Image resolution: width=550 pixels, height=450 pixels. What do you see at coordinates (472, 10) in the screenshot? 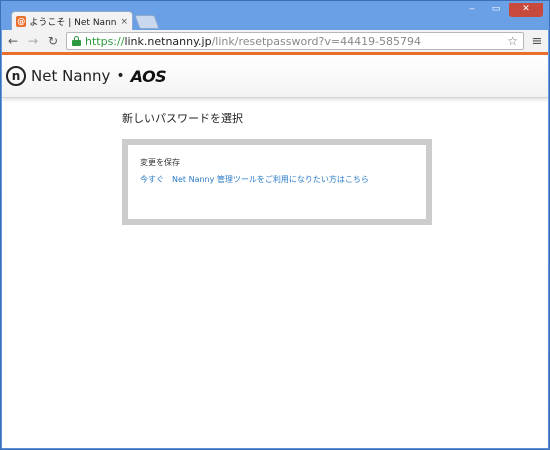
I see `minimize-button: ‒` at bounding box center [472, 10].